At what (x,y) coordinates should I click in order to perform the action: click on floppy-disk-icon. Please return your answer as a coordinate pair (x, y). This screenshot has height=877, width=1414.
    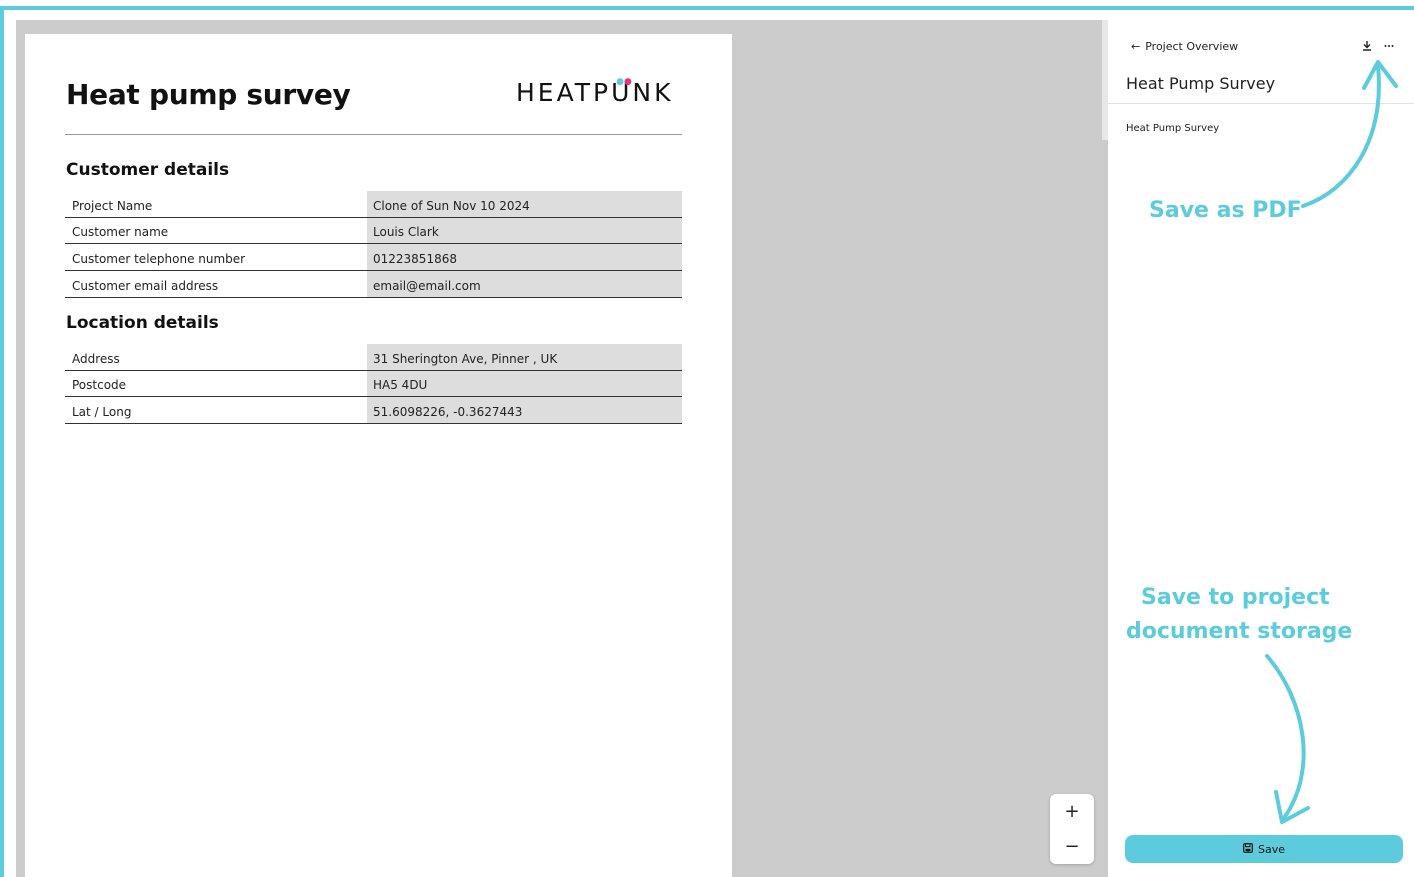
    Looking at the image, I should click on (1248, 849).